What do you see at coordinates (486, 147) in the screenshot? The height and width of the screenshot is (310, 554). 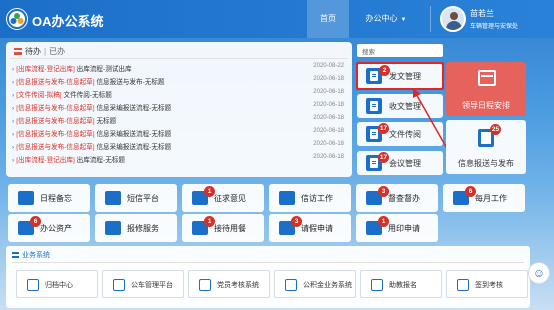 I see `info-report-tile: 25 信息报送与发布` at bounding box center [486, 147].